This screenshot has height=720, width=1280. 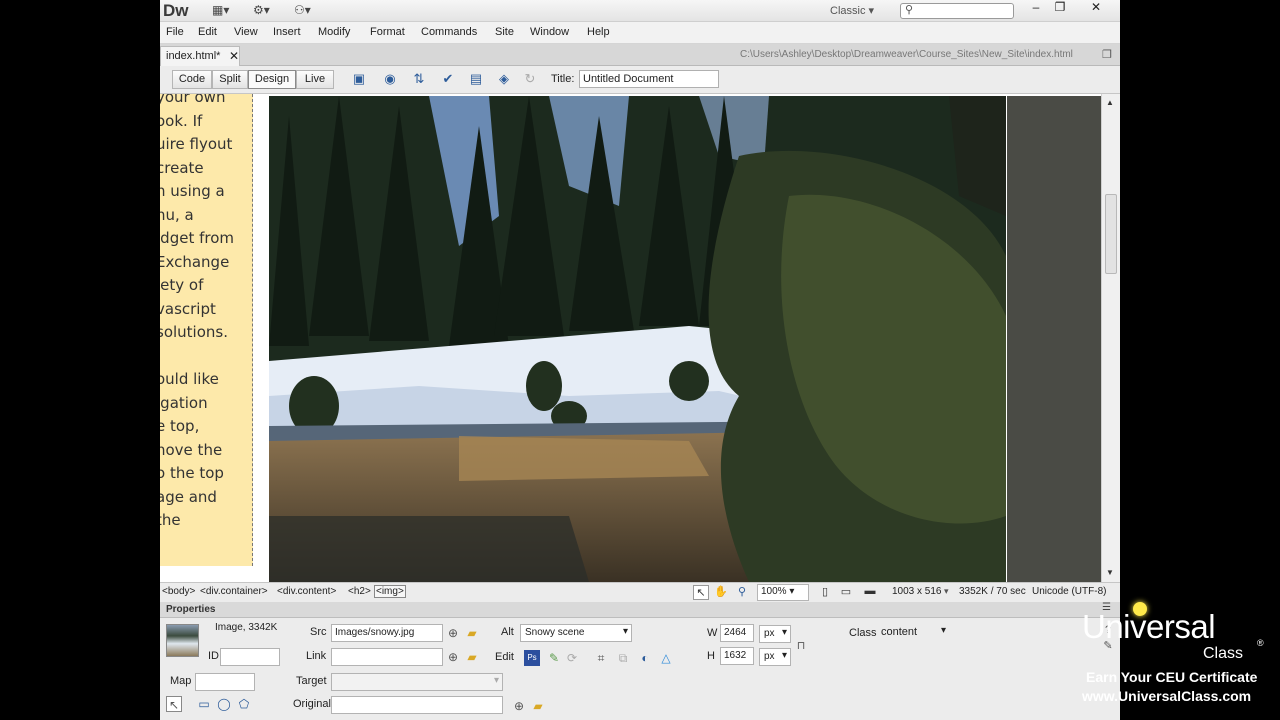 I want to click on live-view-button: Live, so click(x=315, y=79).